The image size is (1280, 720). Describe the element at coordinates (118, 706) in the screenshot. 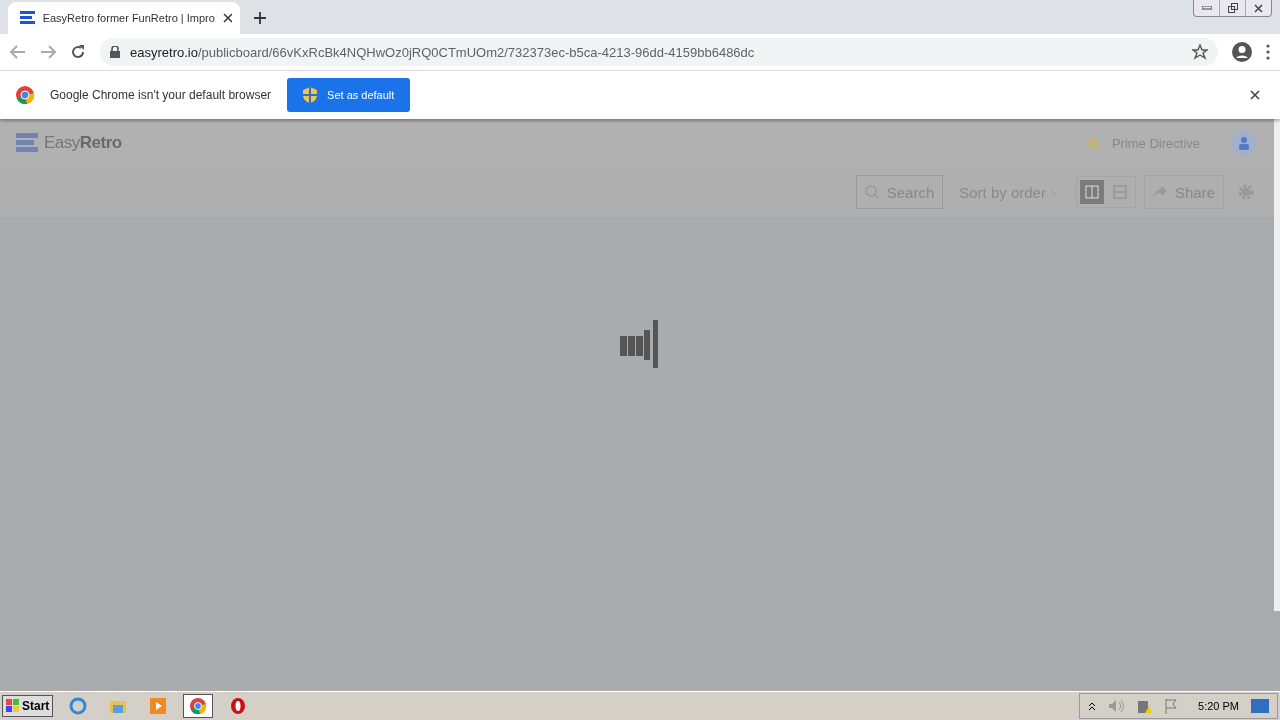

I see `folder-icon` at that location.